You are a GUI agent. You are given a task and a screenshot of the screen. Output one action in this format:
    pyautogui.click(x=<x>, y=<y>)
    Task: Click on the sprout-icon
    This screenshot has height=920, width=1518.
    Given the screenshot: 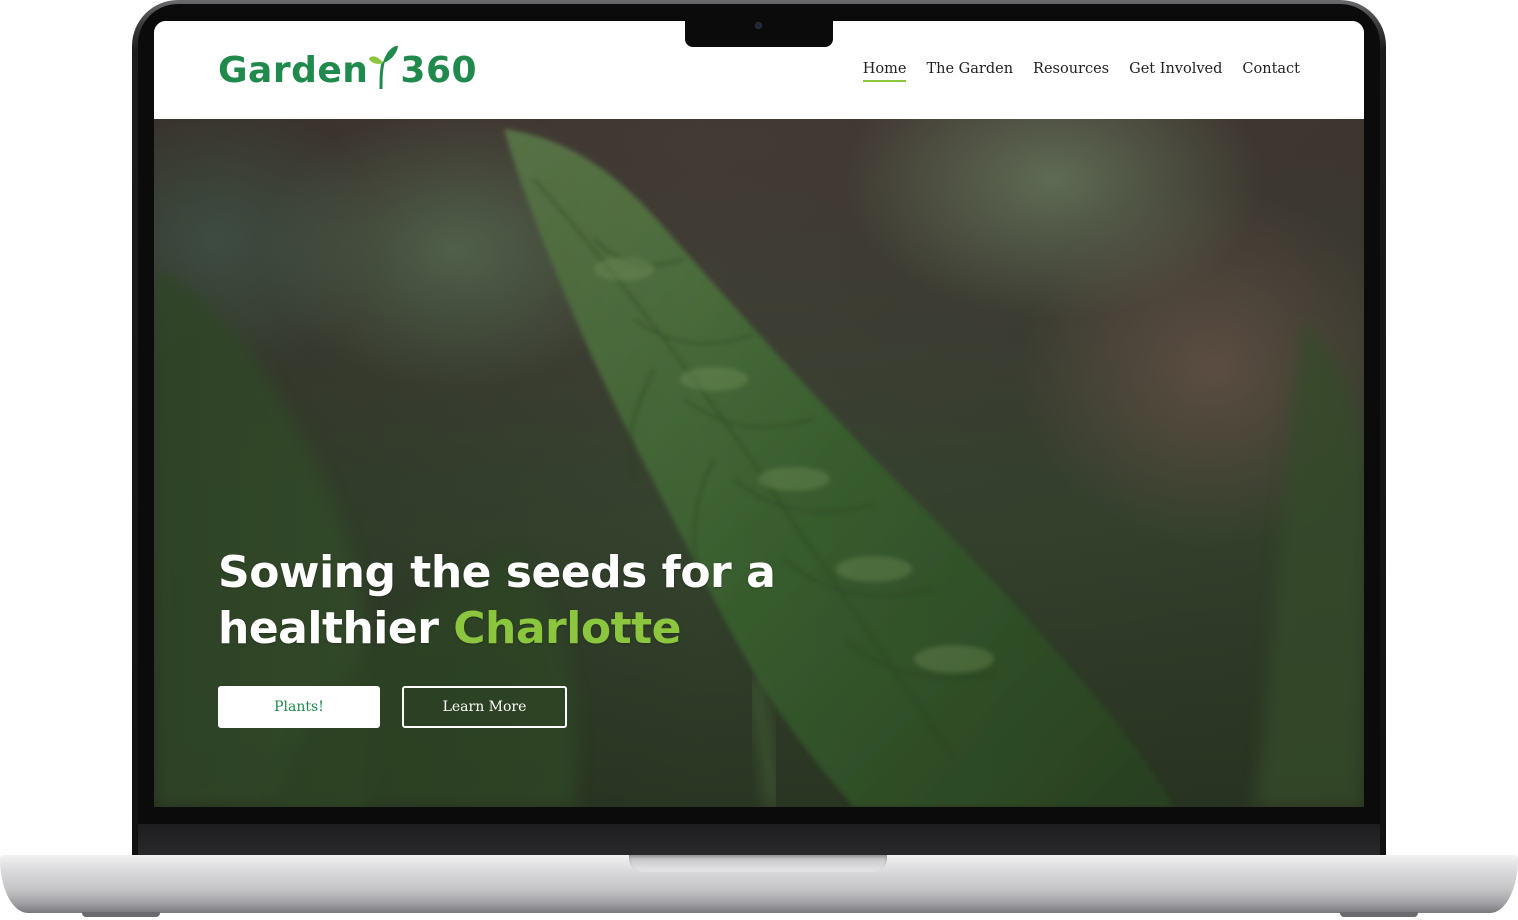 What is the action you would take?
    pyautogui.click(x=384, y=67)
    